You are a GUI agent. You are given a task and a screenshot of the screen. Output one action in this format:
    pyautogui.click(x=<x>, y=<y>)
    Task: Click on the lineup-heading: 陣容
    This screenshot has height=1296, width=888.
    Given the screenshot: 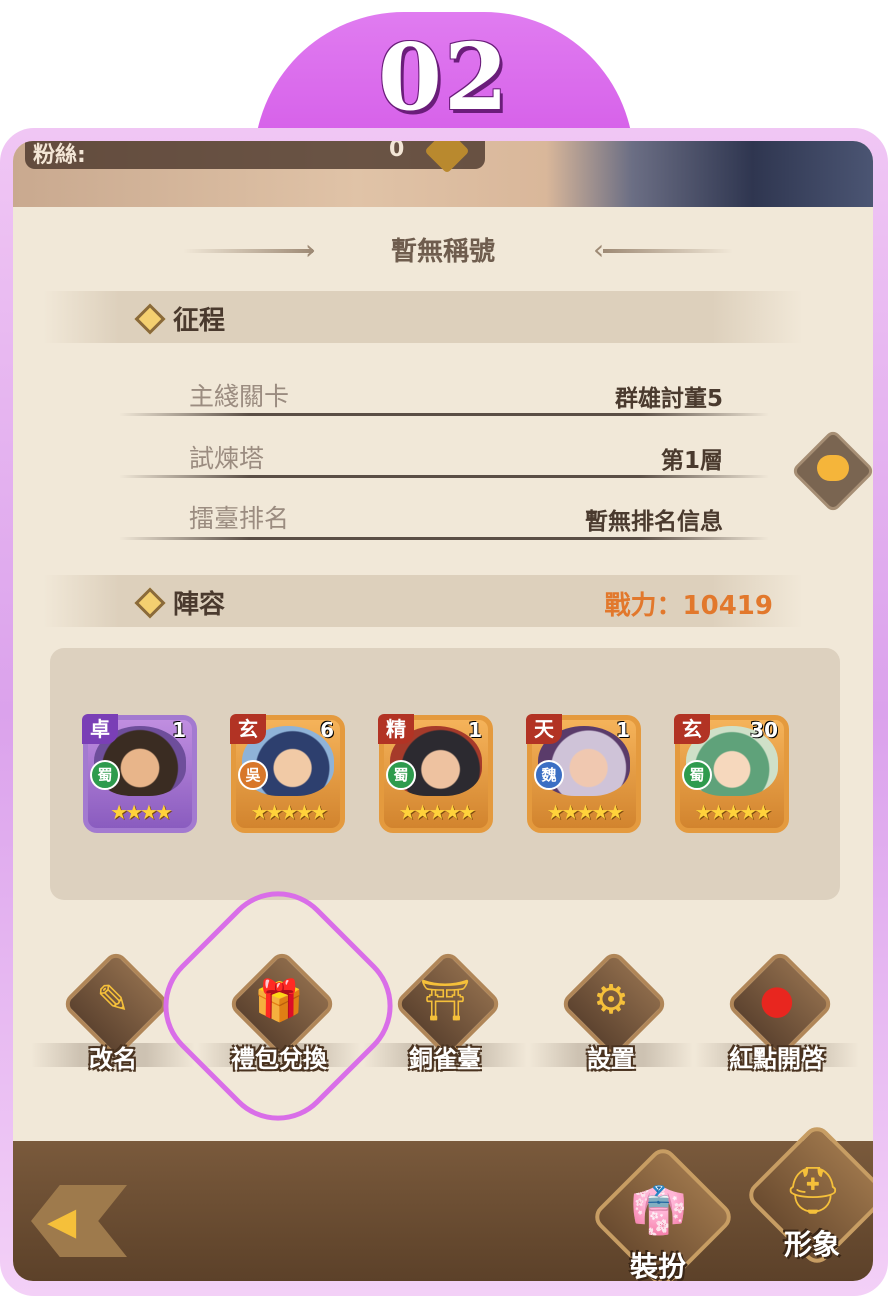 What is the action you would take?
    pyautogui.click(x=199, y=605)
    